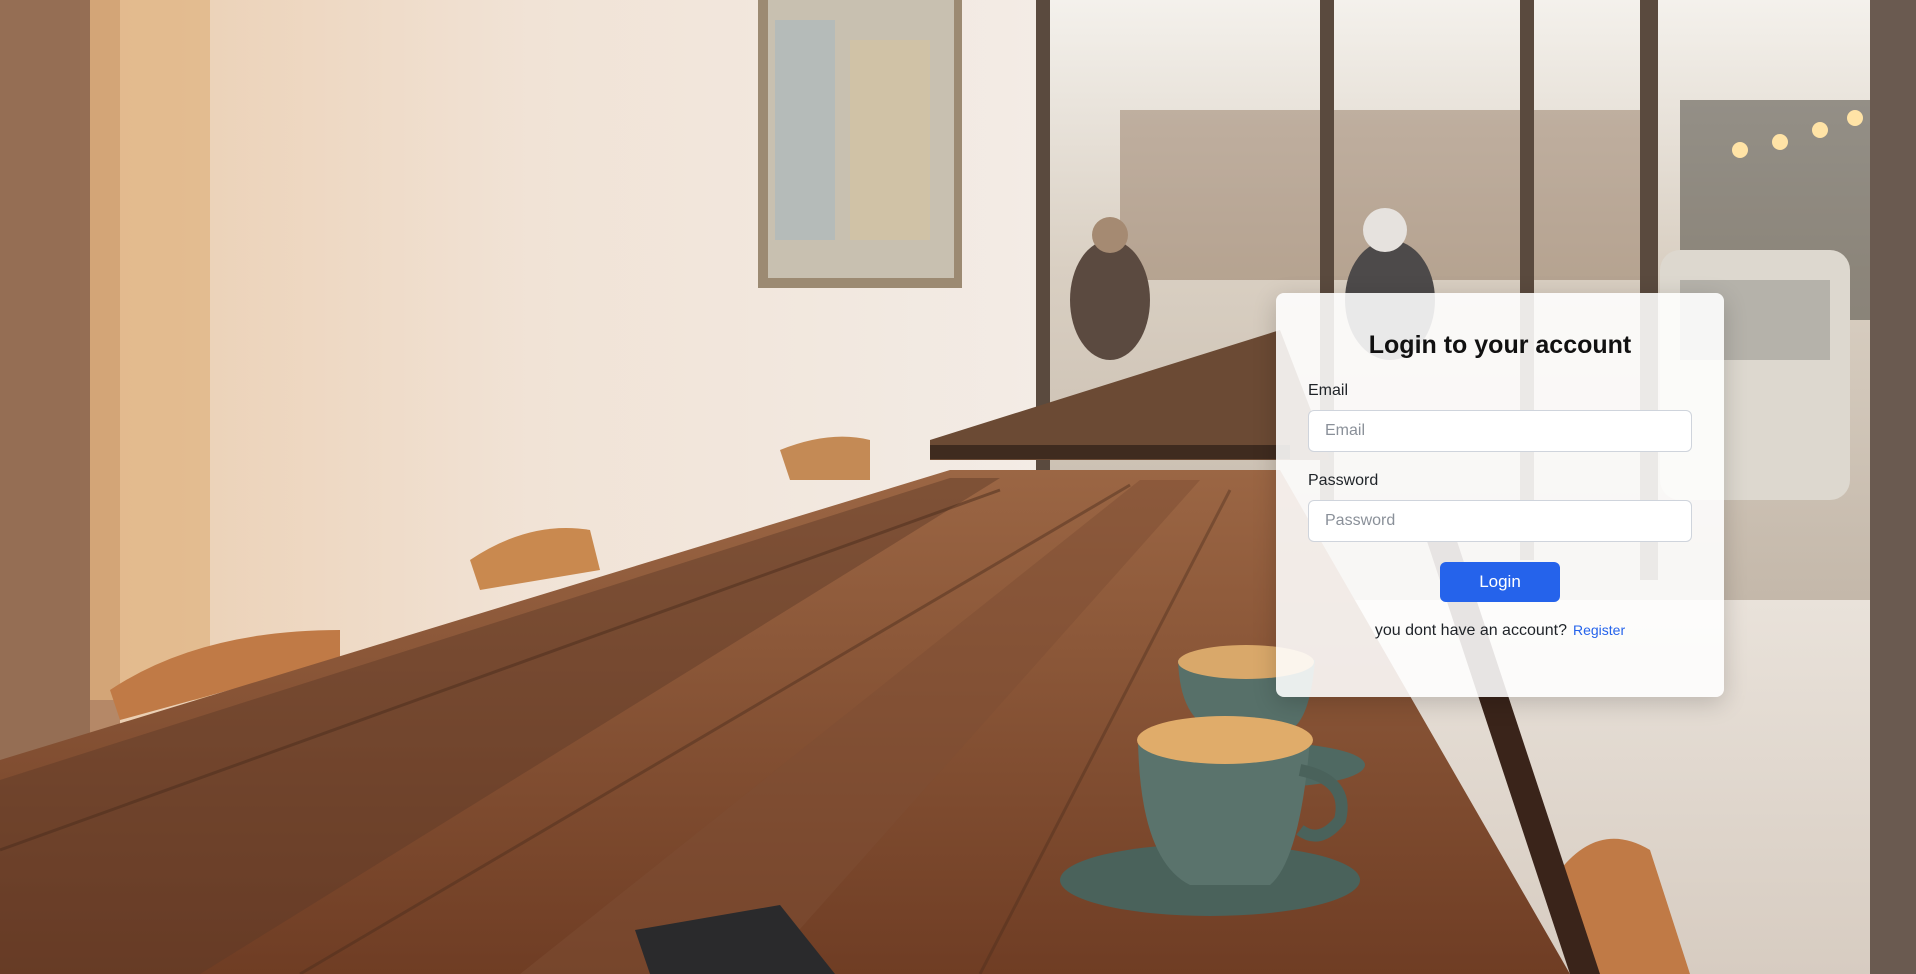  I want to click on login-button: Login, so click(1500, 582).